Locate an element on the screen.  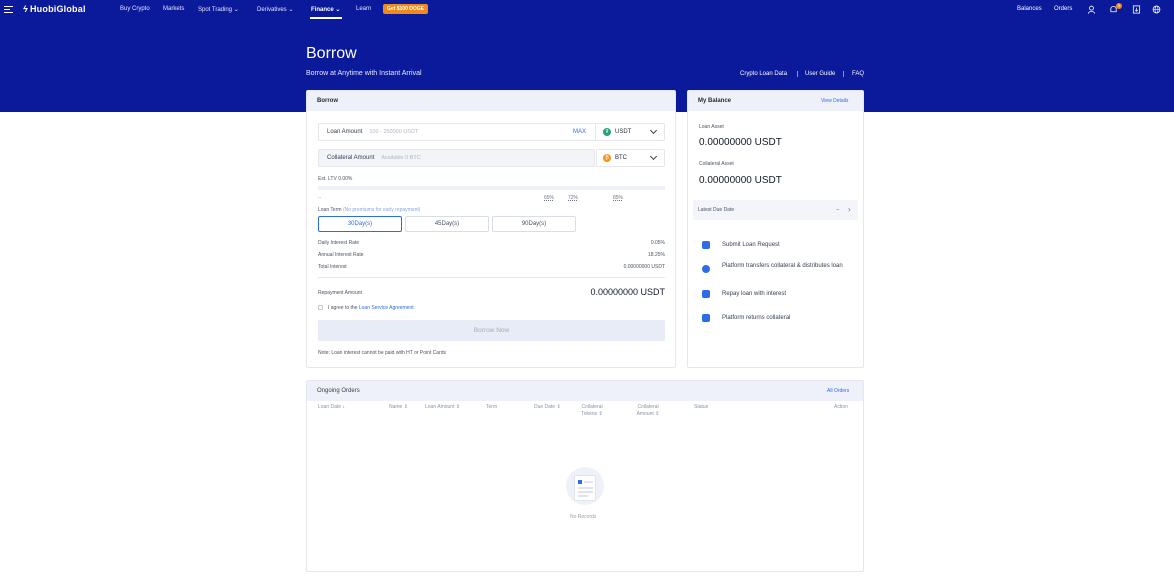
col-name: Name ⇕ is located at coordinates (398, 407).